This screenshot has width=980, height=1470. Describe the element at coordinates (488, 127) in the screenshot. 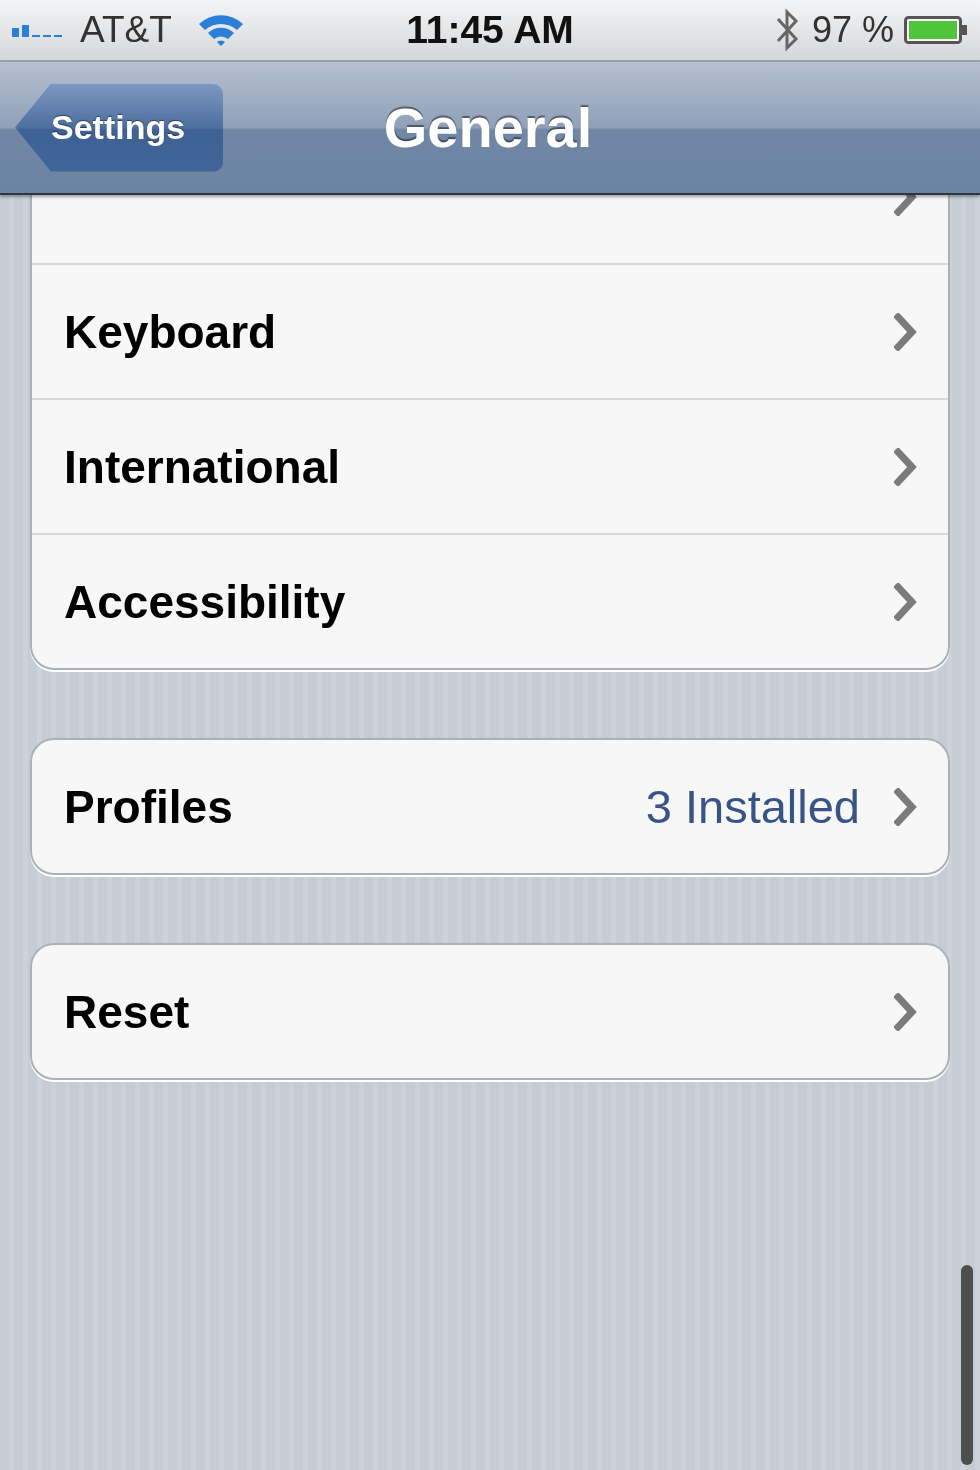

I see `screen-title: General` at that location.